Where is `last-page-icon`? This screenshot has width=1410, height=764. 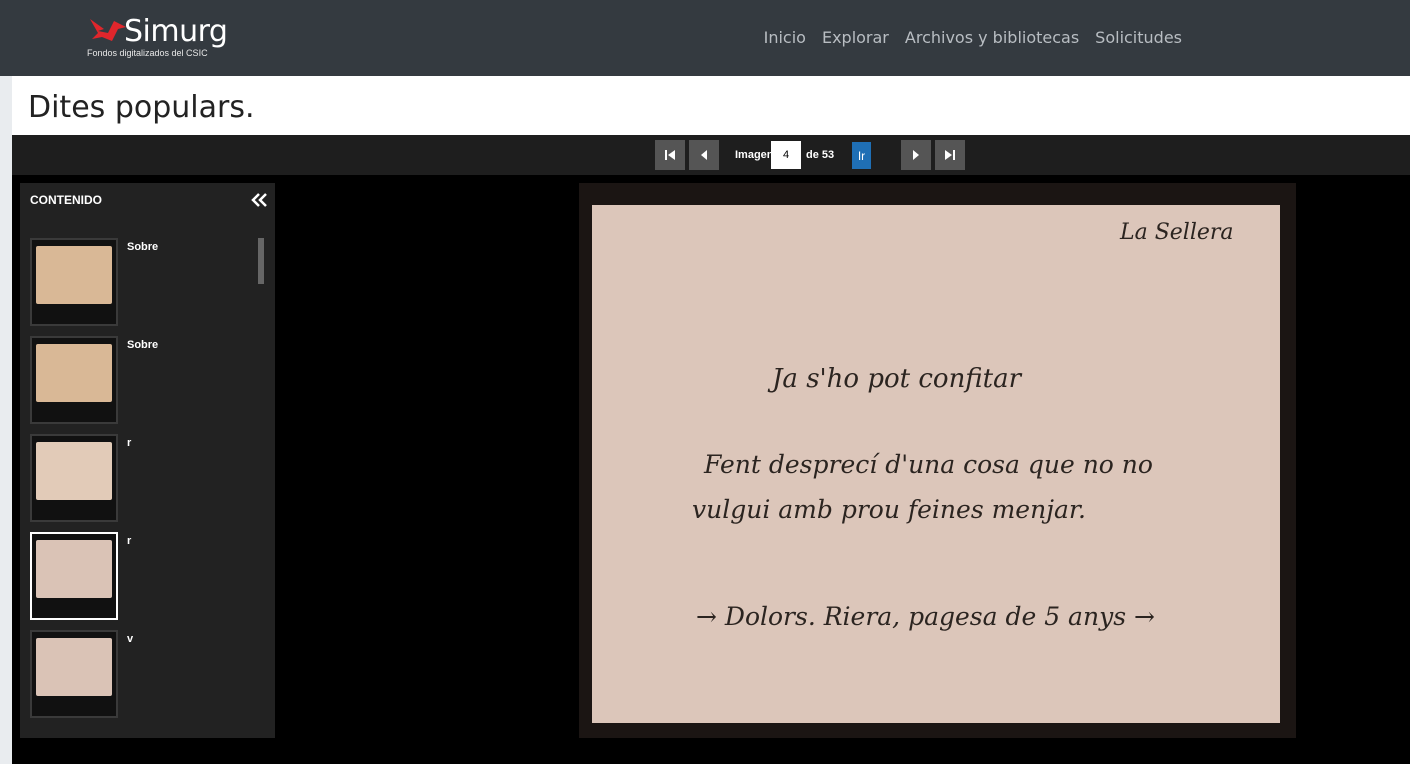
last-page-icon is located at coordinates (950, 155).